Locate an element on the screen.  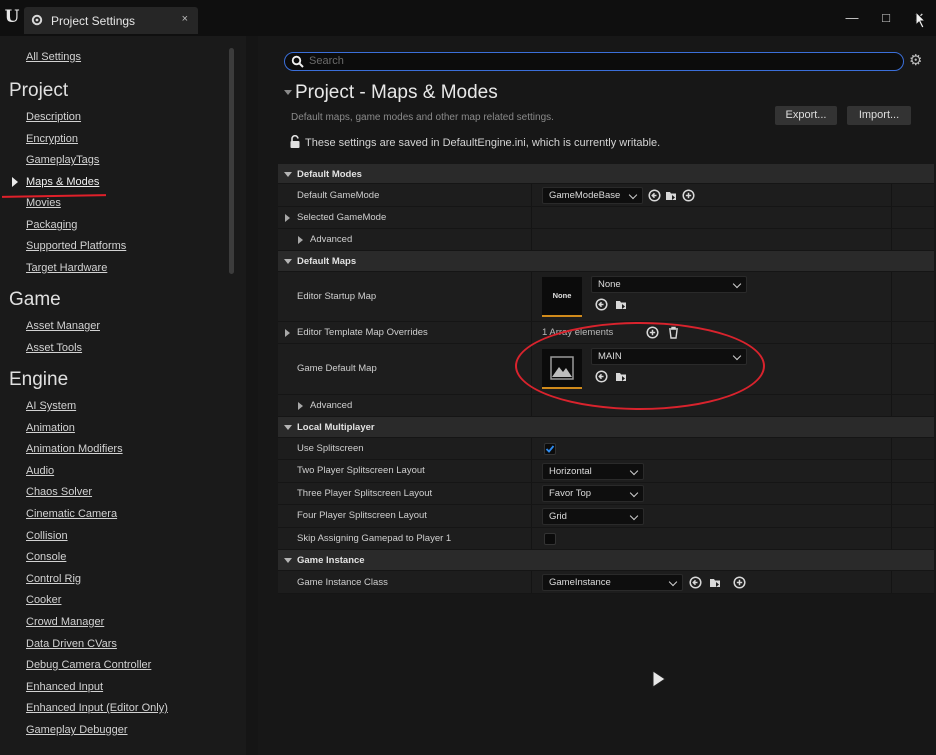
map-thumbnail: None is located at coordinates (562, 297).